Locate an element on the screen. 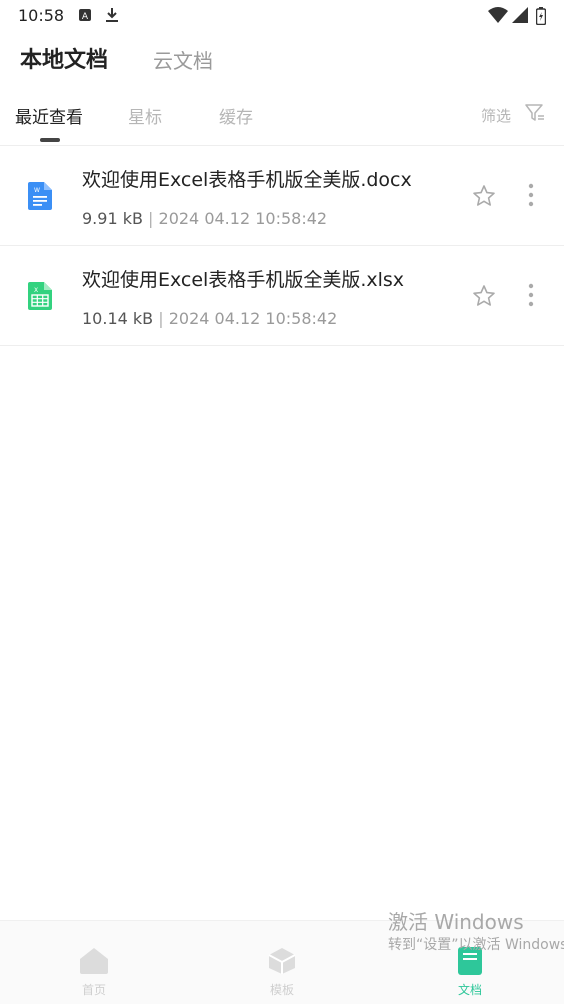 The image size is (564, 1004). file-size: 9.91 kB is located at coordinates (112, 218).